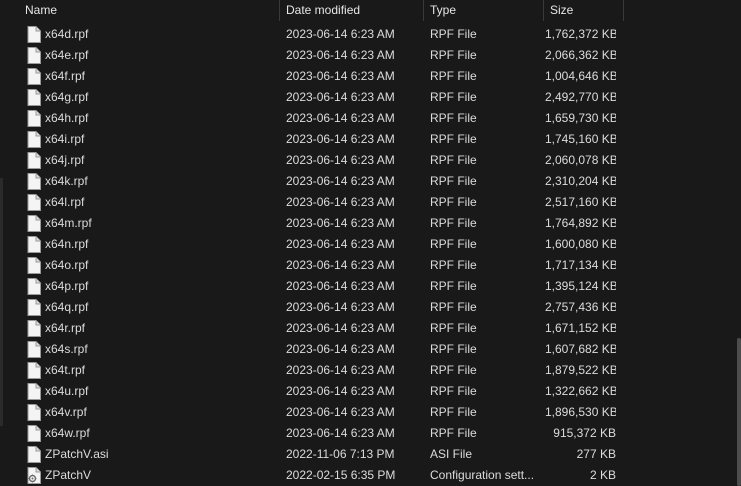 The image size is (741, 486). I want to click on file-name: x64k.rpf, so click(66, 181).